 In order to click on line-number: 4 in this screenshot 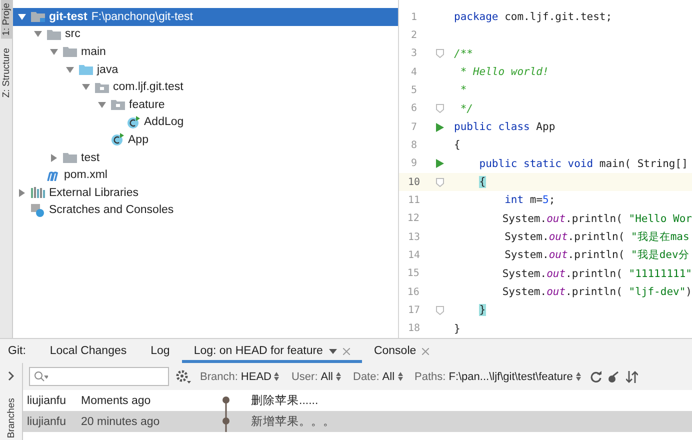, I will do `click(414, 72)`.